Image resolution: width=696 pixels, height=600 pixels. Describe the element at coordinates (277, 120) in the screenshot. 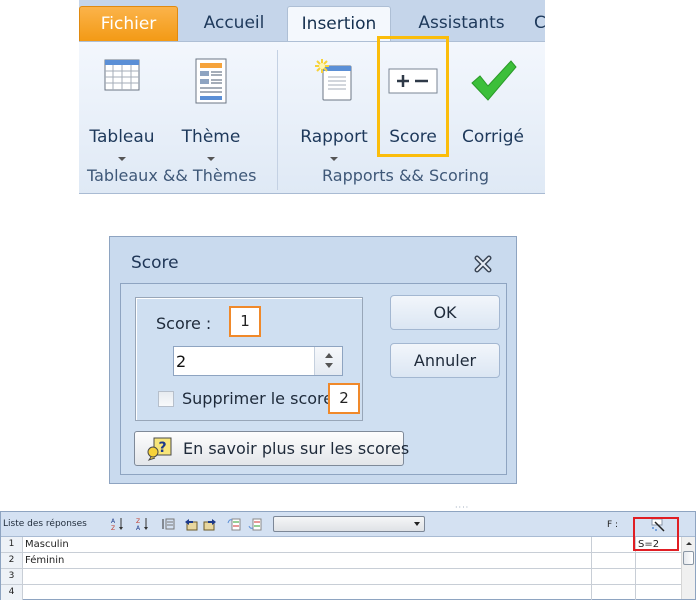

I see `group-separator` at that location.